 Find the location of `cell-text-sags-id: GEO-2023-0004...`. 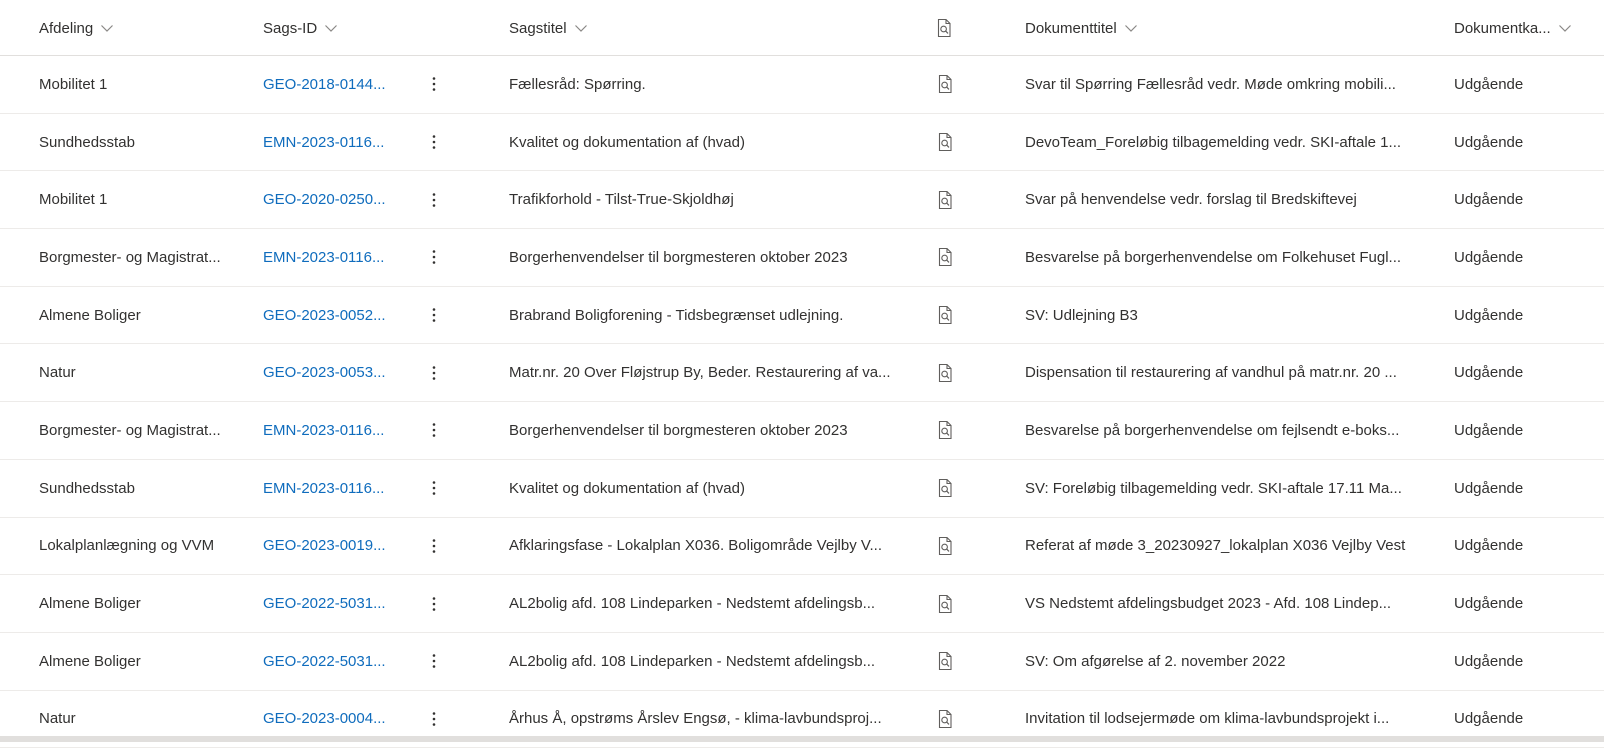

cell-text-sags-id: GEO-2023-0004... is located at coordinates (329, 718).